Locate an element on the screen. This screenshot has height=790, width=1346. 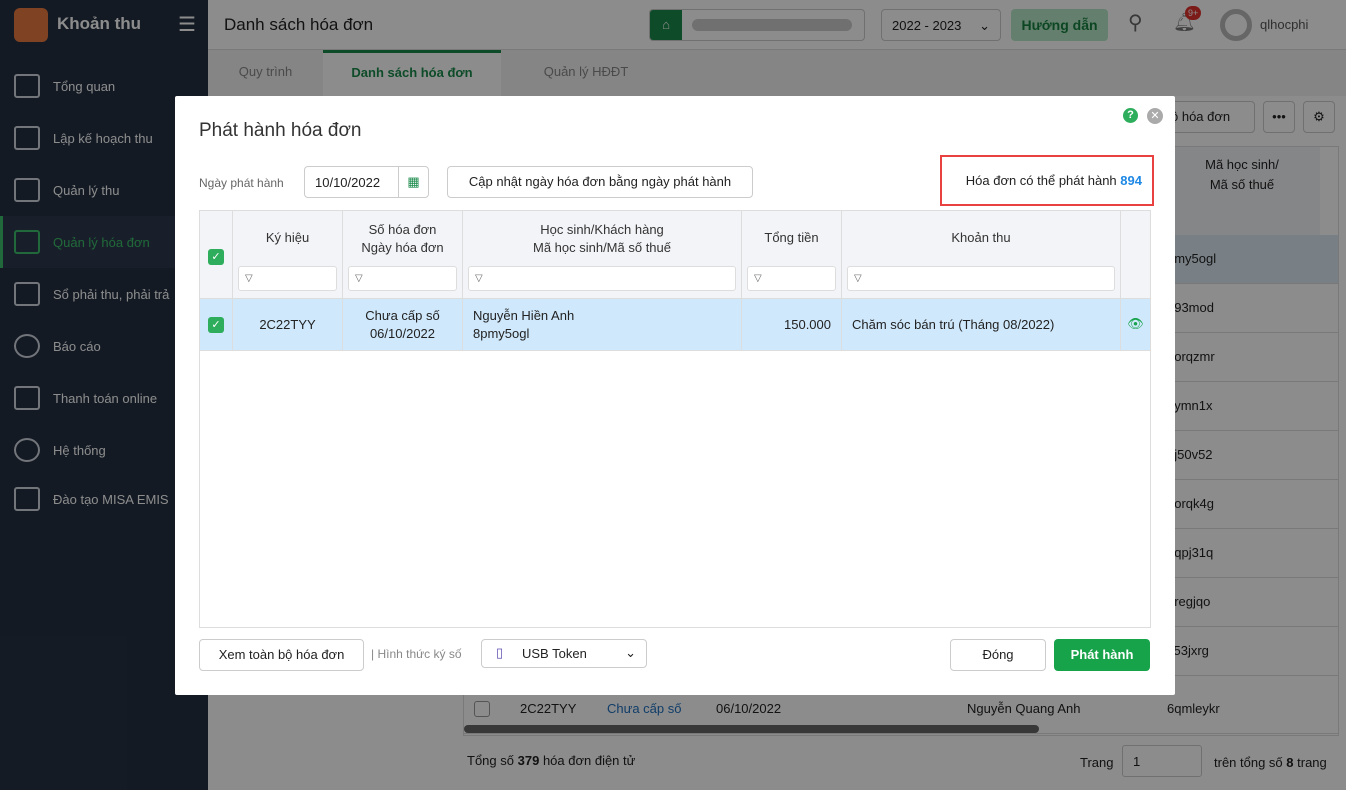
count-label: Hóa đơn có thể phát hành is located at coordinates (1041, 180).